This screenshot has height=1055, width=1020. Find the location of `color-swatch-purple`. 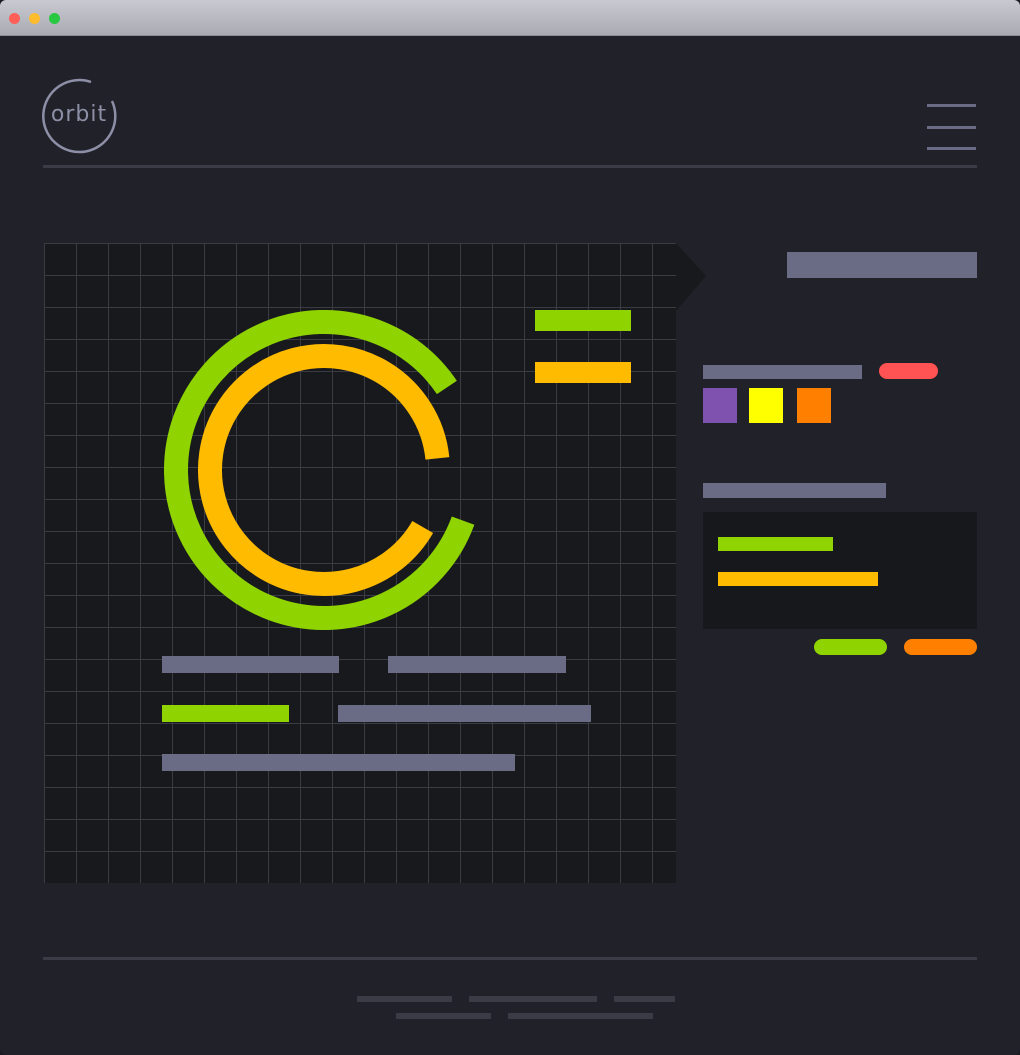

color-swatch-purple is located at coordinates (720, 405).